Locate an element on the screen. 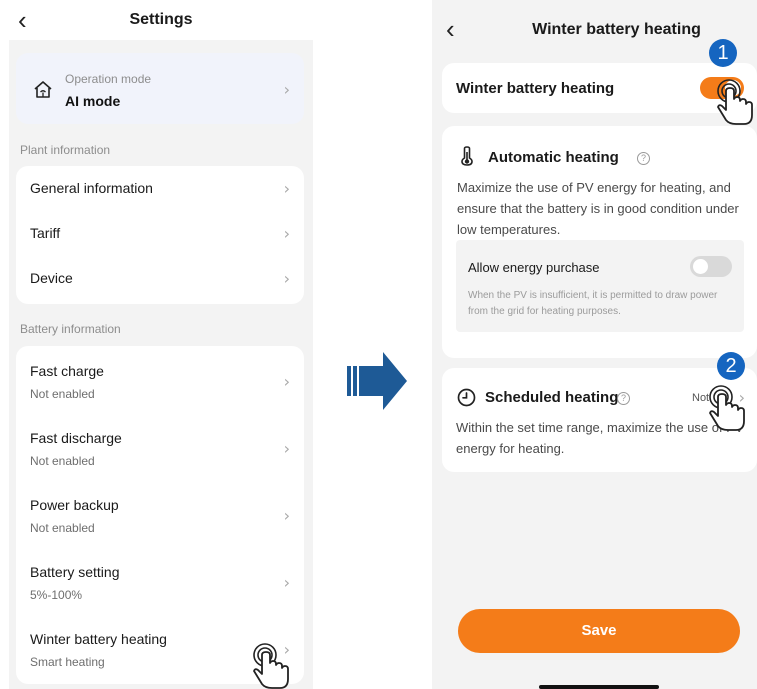 Image resolution: width=757 pixels, height=689 pixels. step-badge-1: 1 is located at coordinates (723, 53).